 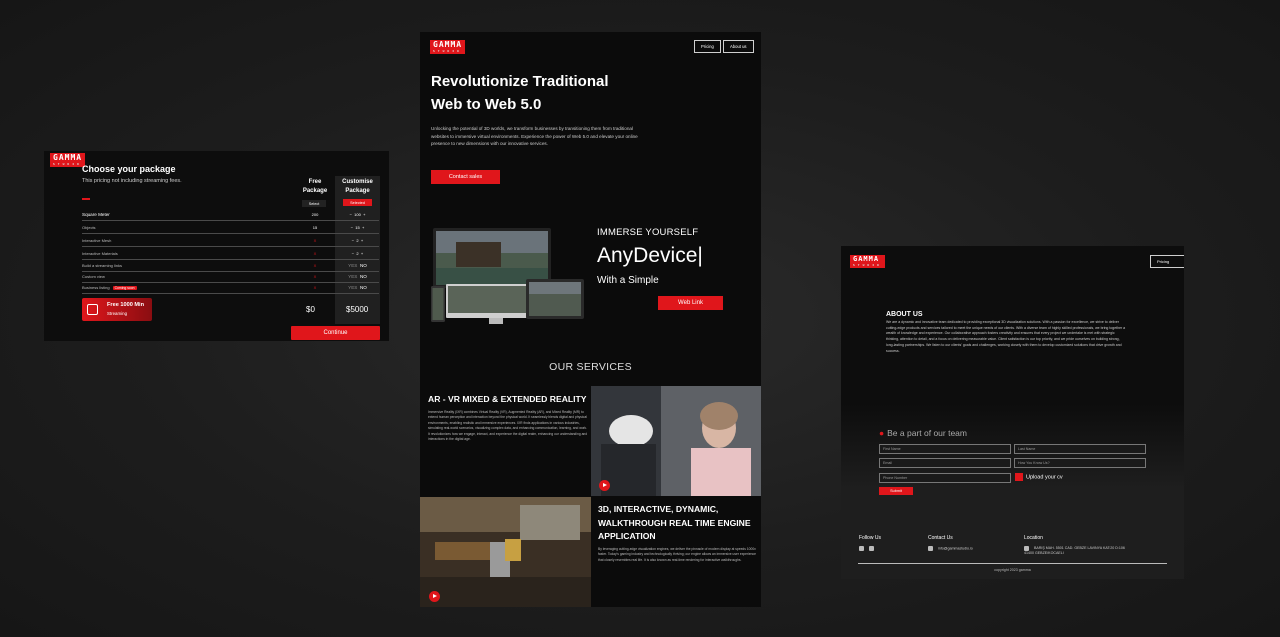 What do you see at coordinates (520, 81) in the screenshot?
I see `hero-title-line1: Revolutionize Traditional` at bounding box center [520, 81].